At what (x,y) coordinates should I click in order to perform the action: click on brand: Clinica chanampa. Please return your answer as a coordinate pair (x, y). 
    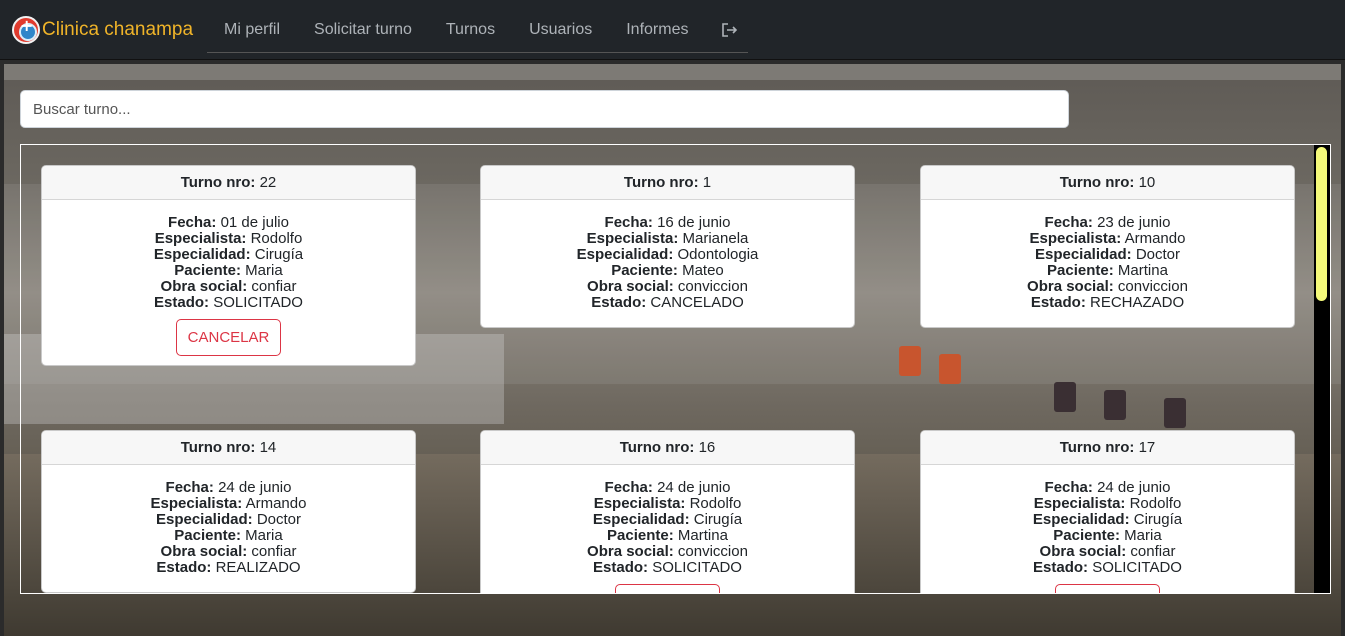
    Looking at the image, I should click on (103, 29).